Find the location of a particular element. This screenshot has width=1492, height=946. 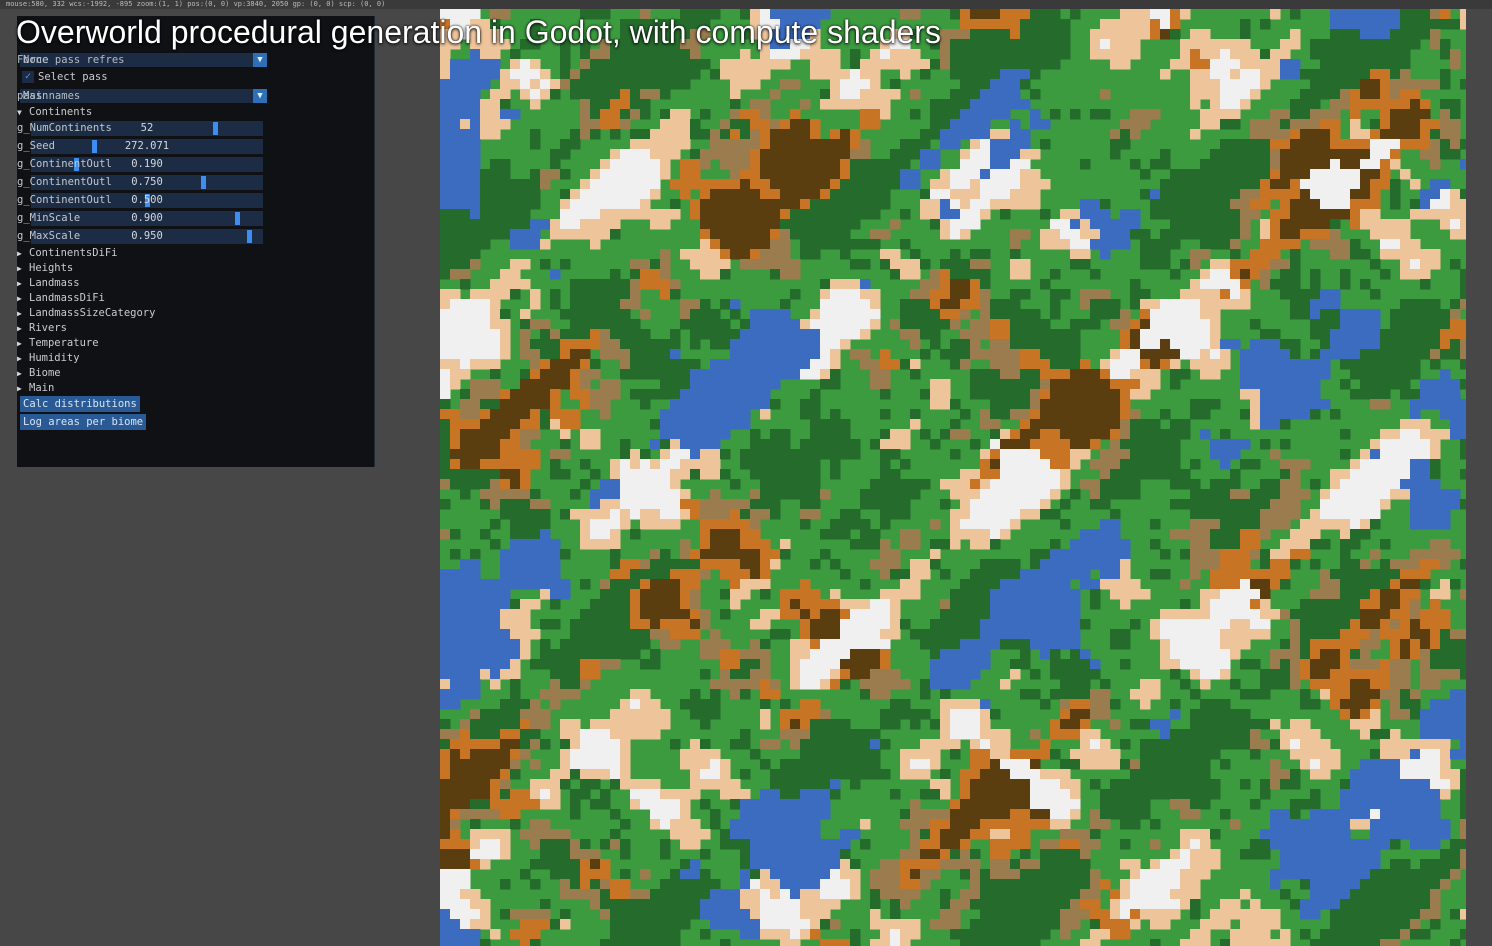

tree-node-label: Rivers is located at coordinates (48, 328).